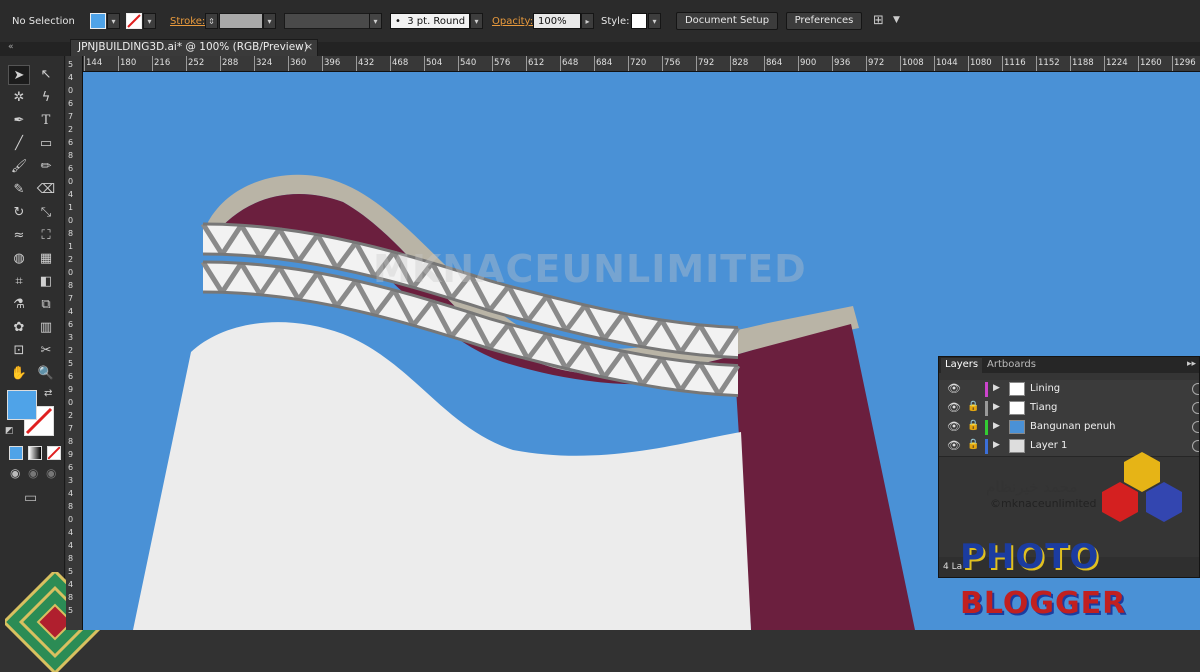 This screenshot has width=1200, height=672. What do you see at coordinates (30, 498) in the screenshot?
I see `screen-mode-icon: ▭` at bounding box center [30, 498].